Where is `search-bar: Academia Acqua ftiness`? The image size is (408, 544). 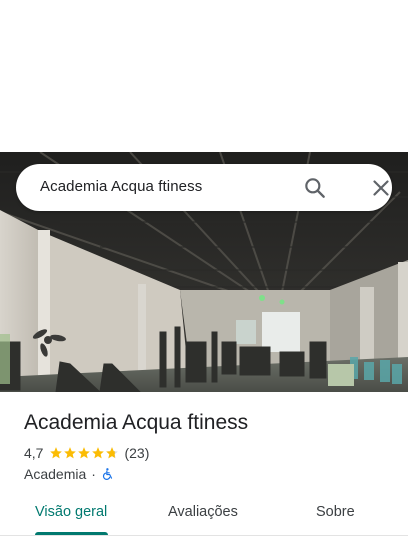 search-bar: Academia Acqua ftiness is located at coordinates (204, 187).